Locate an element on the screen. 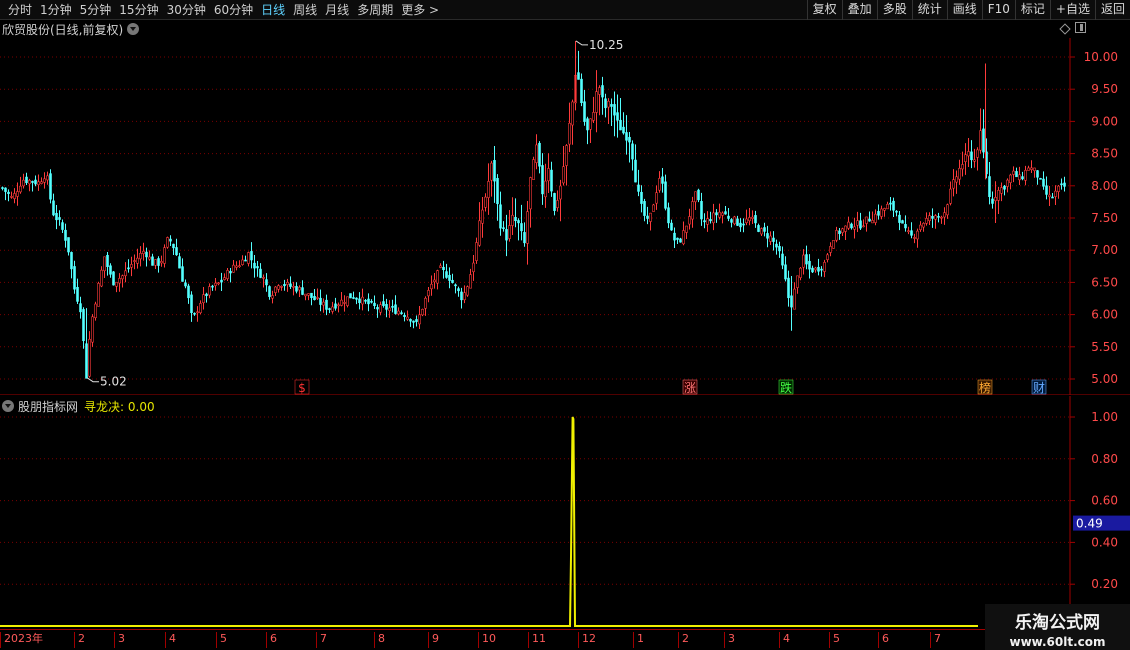 The width and height of the screenshot is (1130, 650). event-marker-1: 涨 is located at coordinates (690, 387).